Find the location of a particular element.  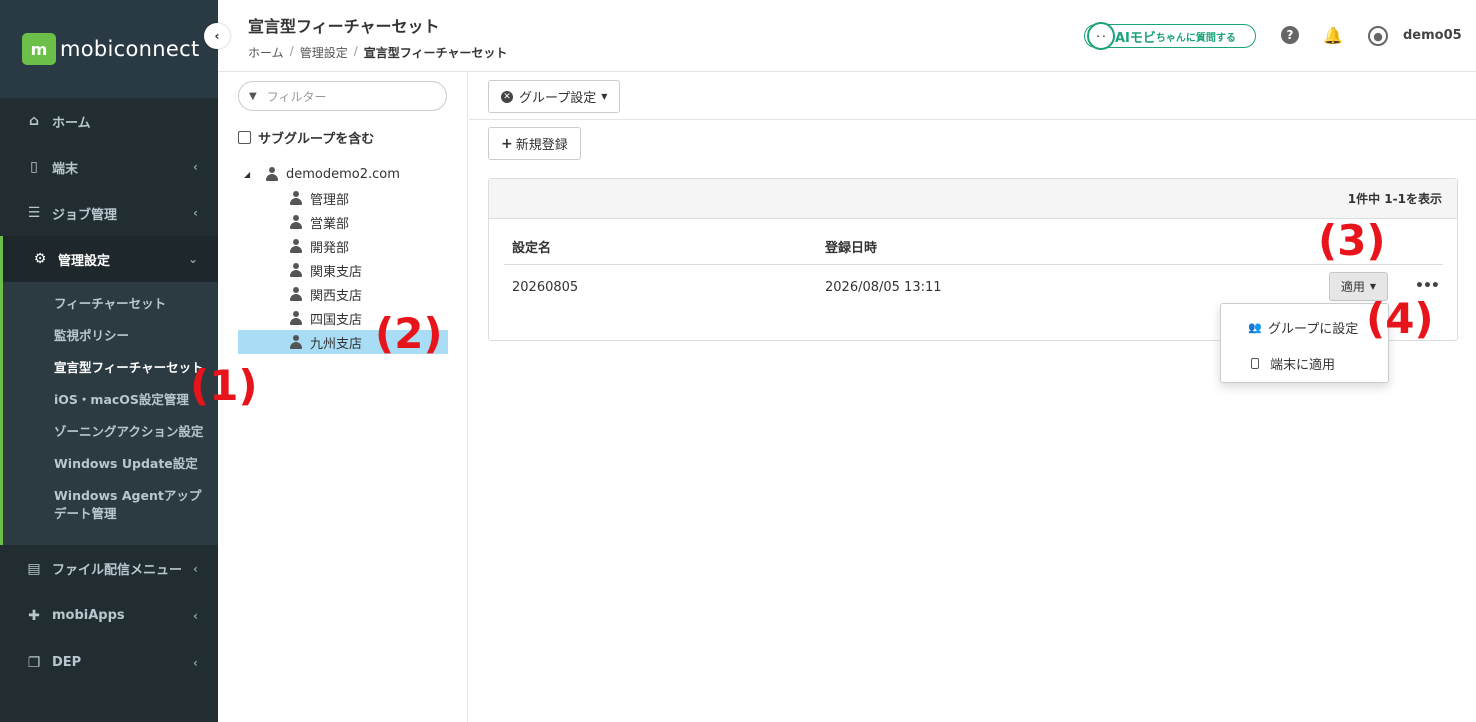

menu-item-label: 端末に適用 is located at coordinates (1303, 365).